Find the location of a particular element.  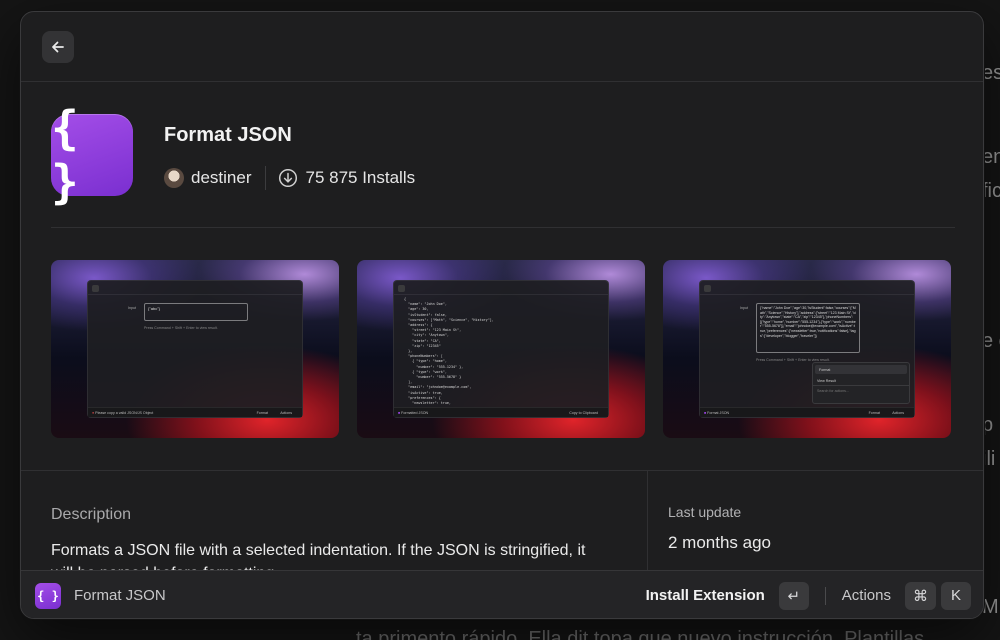

back-button is located at coordinates (58, 47).